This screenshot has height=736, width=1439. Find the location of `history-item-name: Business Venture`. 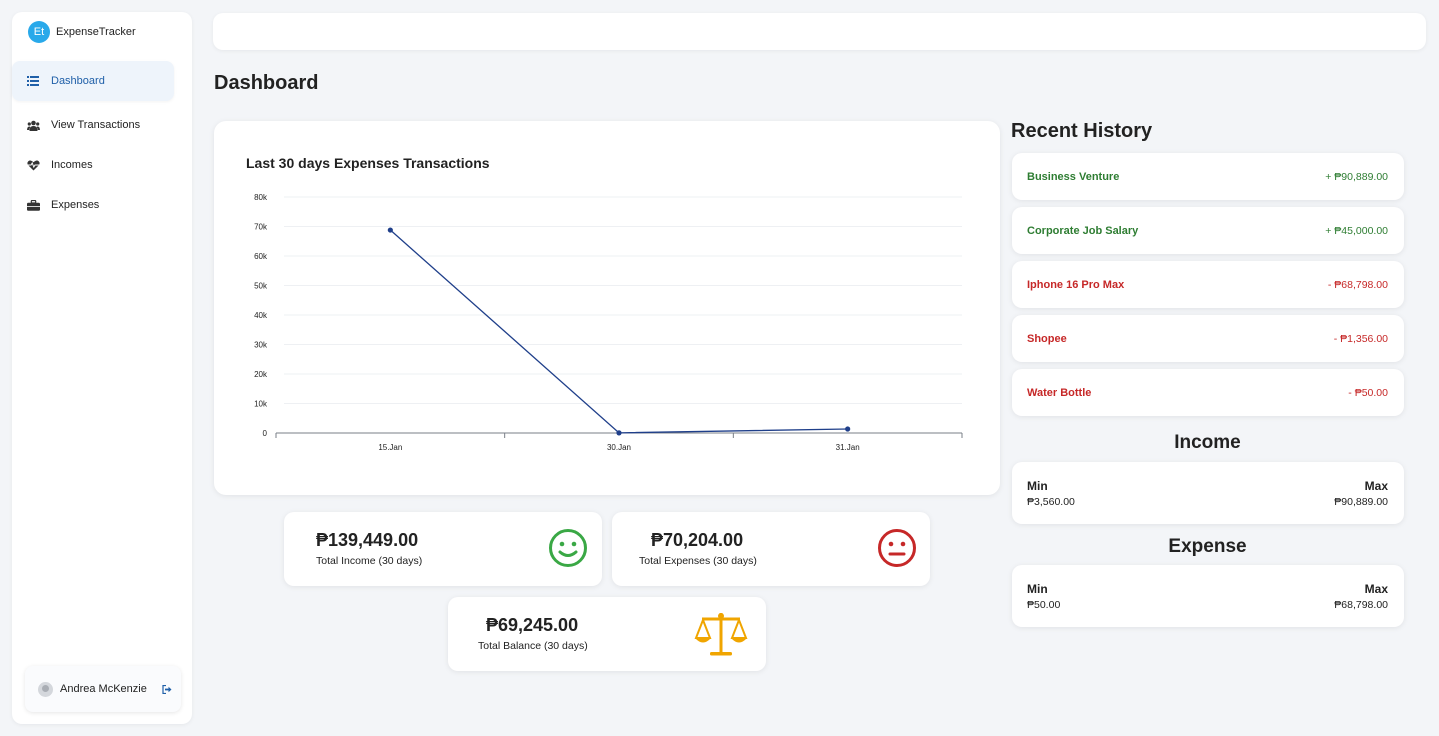

history-item-name: Business Venture is located at coordinates (1073, 176).